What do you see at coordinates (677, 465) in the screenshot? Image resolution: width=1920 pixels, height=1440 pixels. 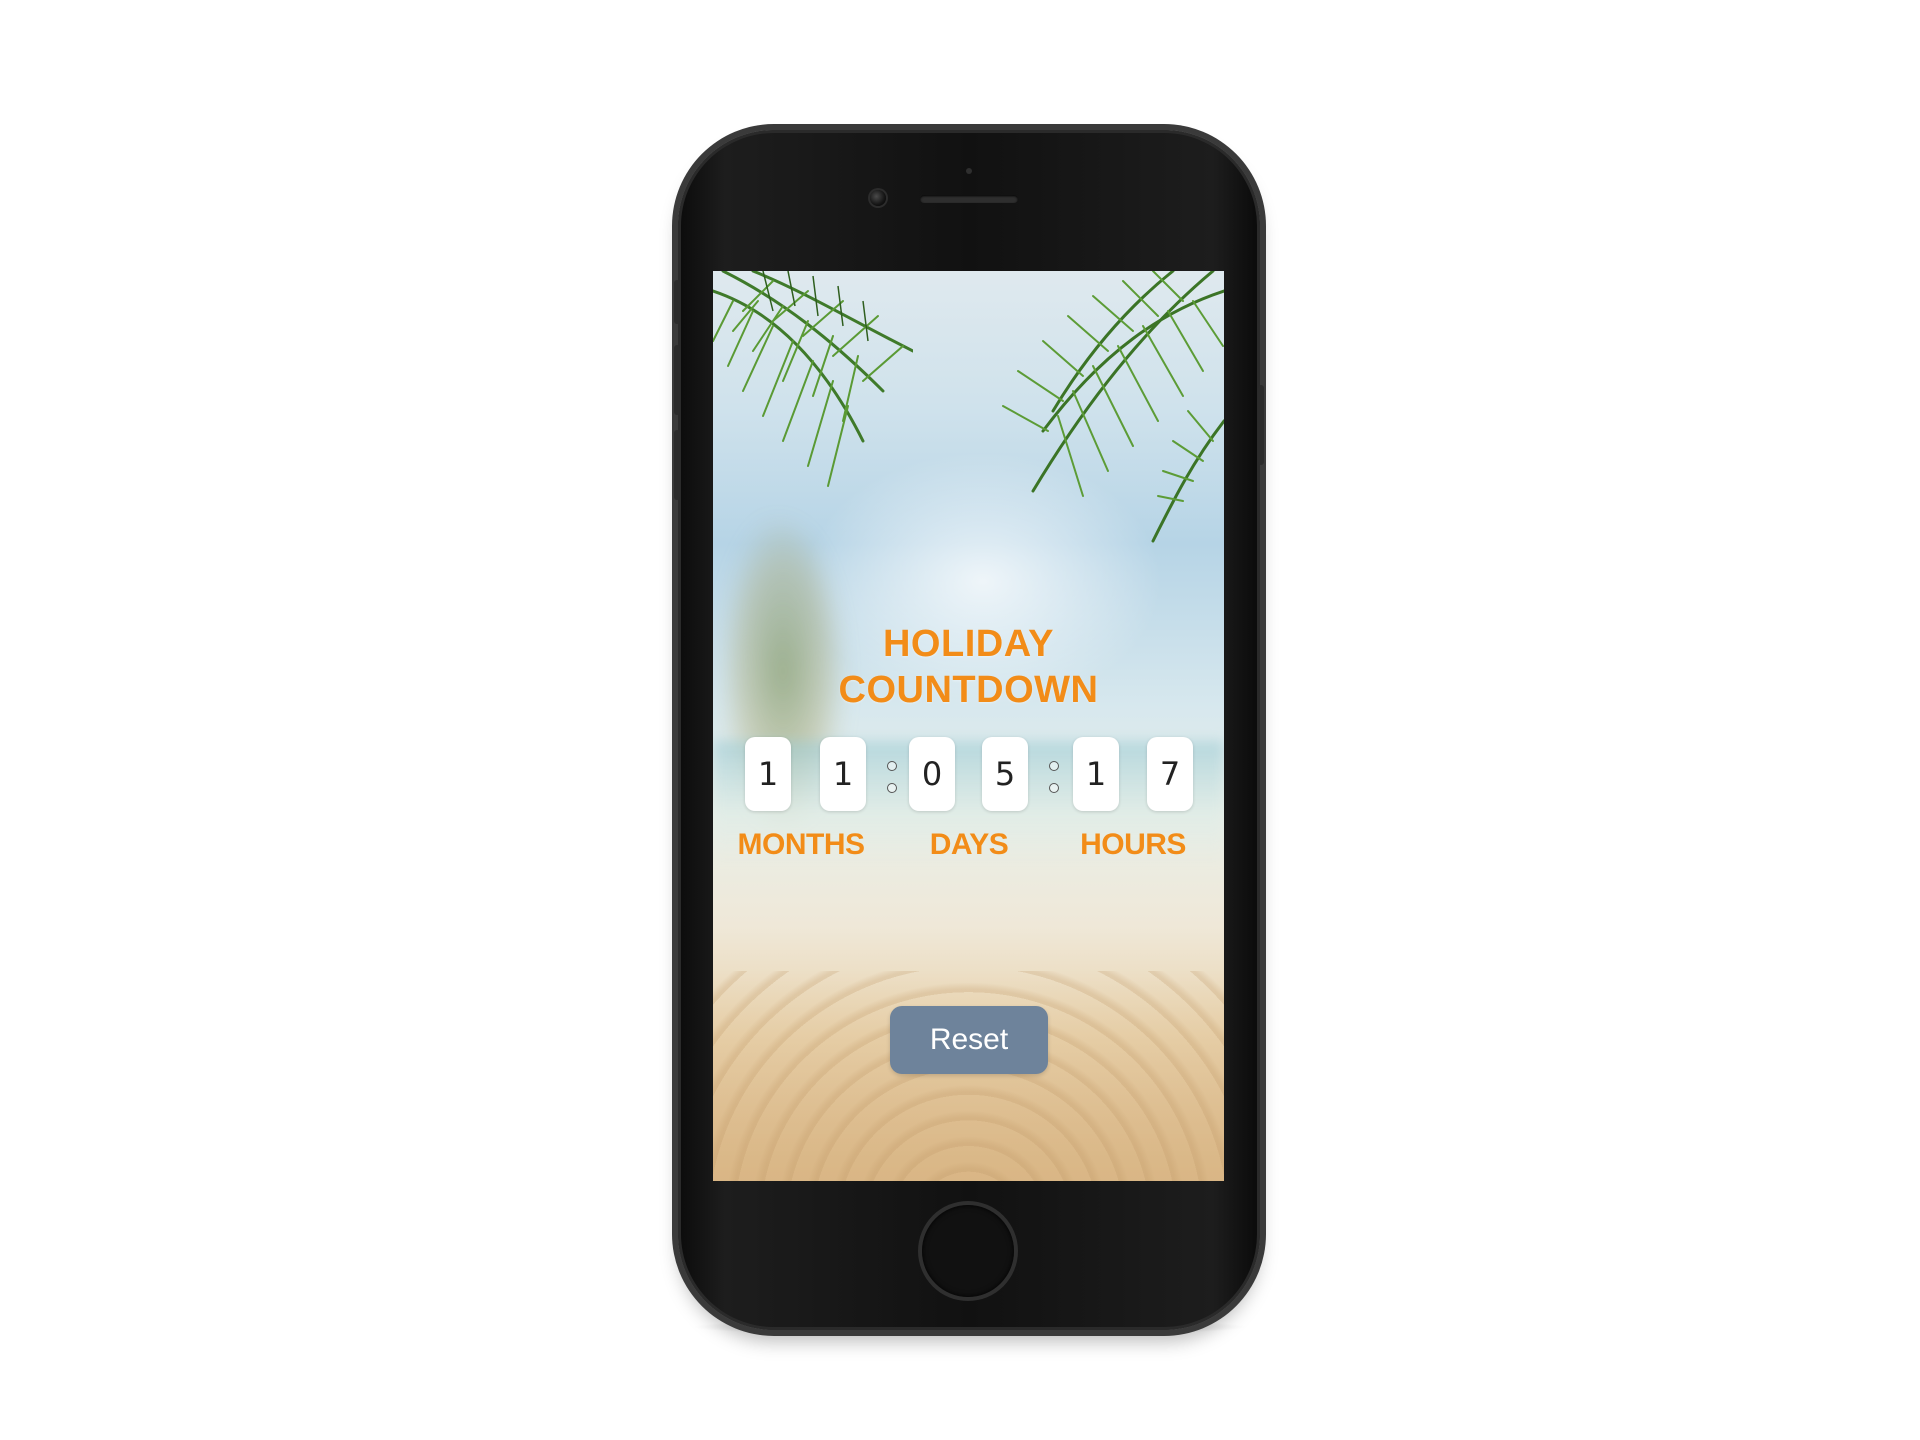 I see `volume-down-button` at bounding box center [677, 465].